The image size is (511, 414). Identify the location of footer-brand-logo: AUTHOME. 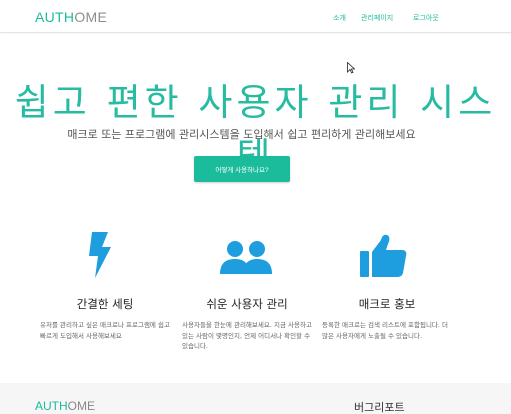
(65, 406).